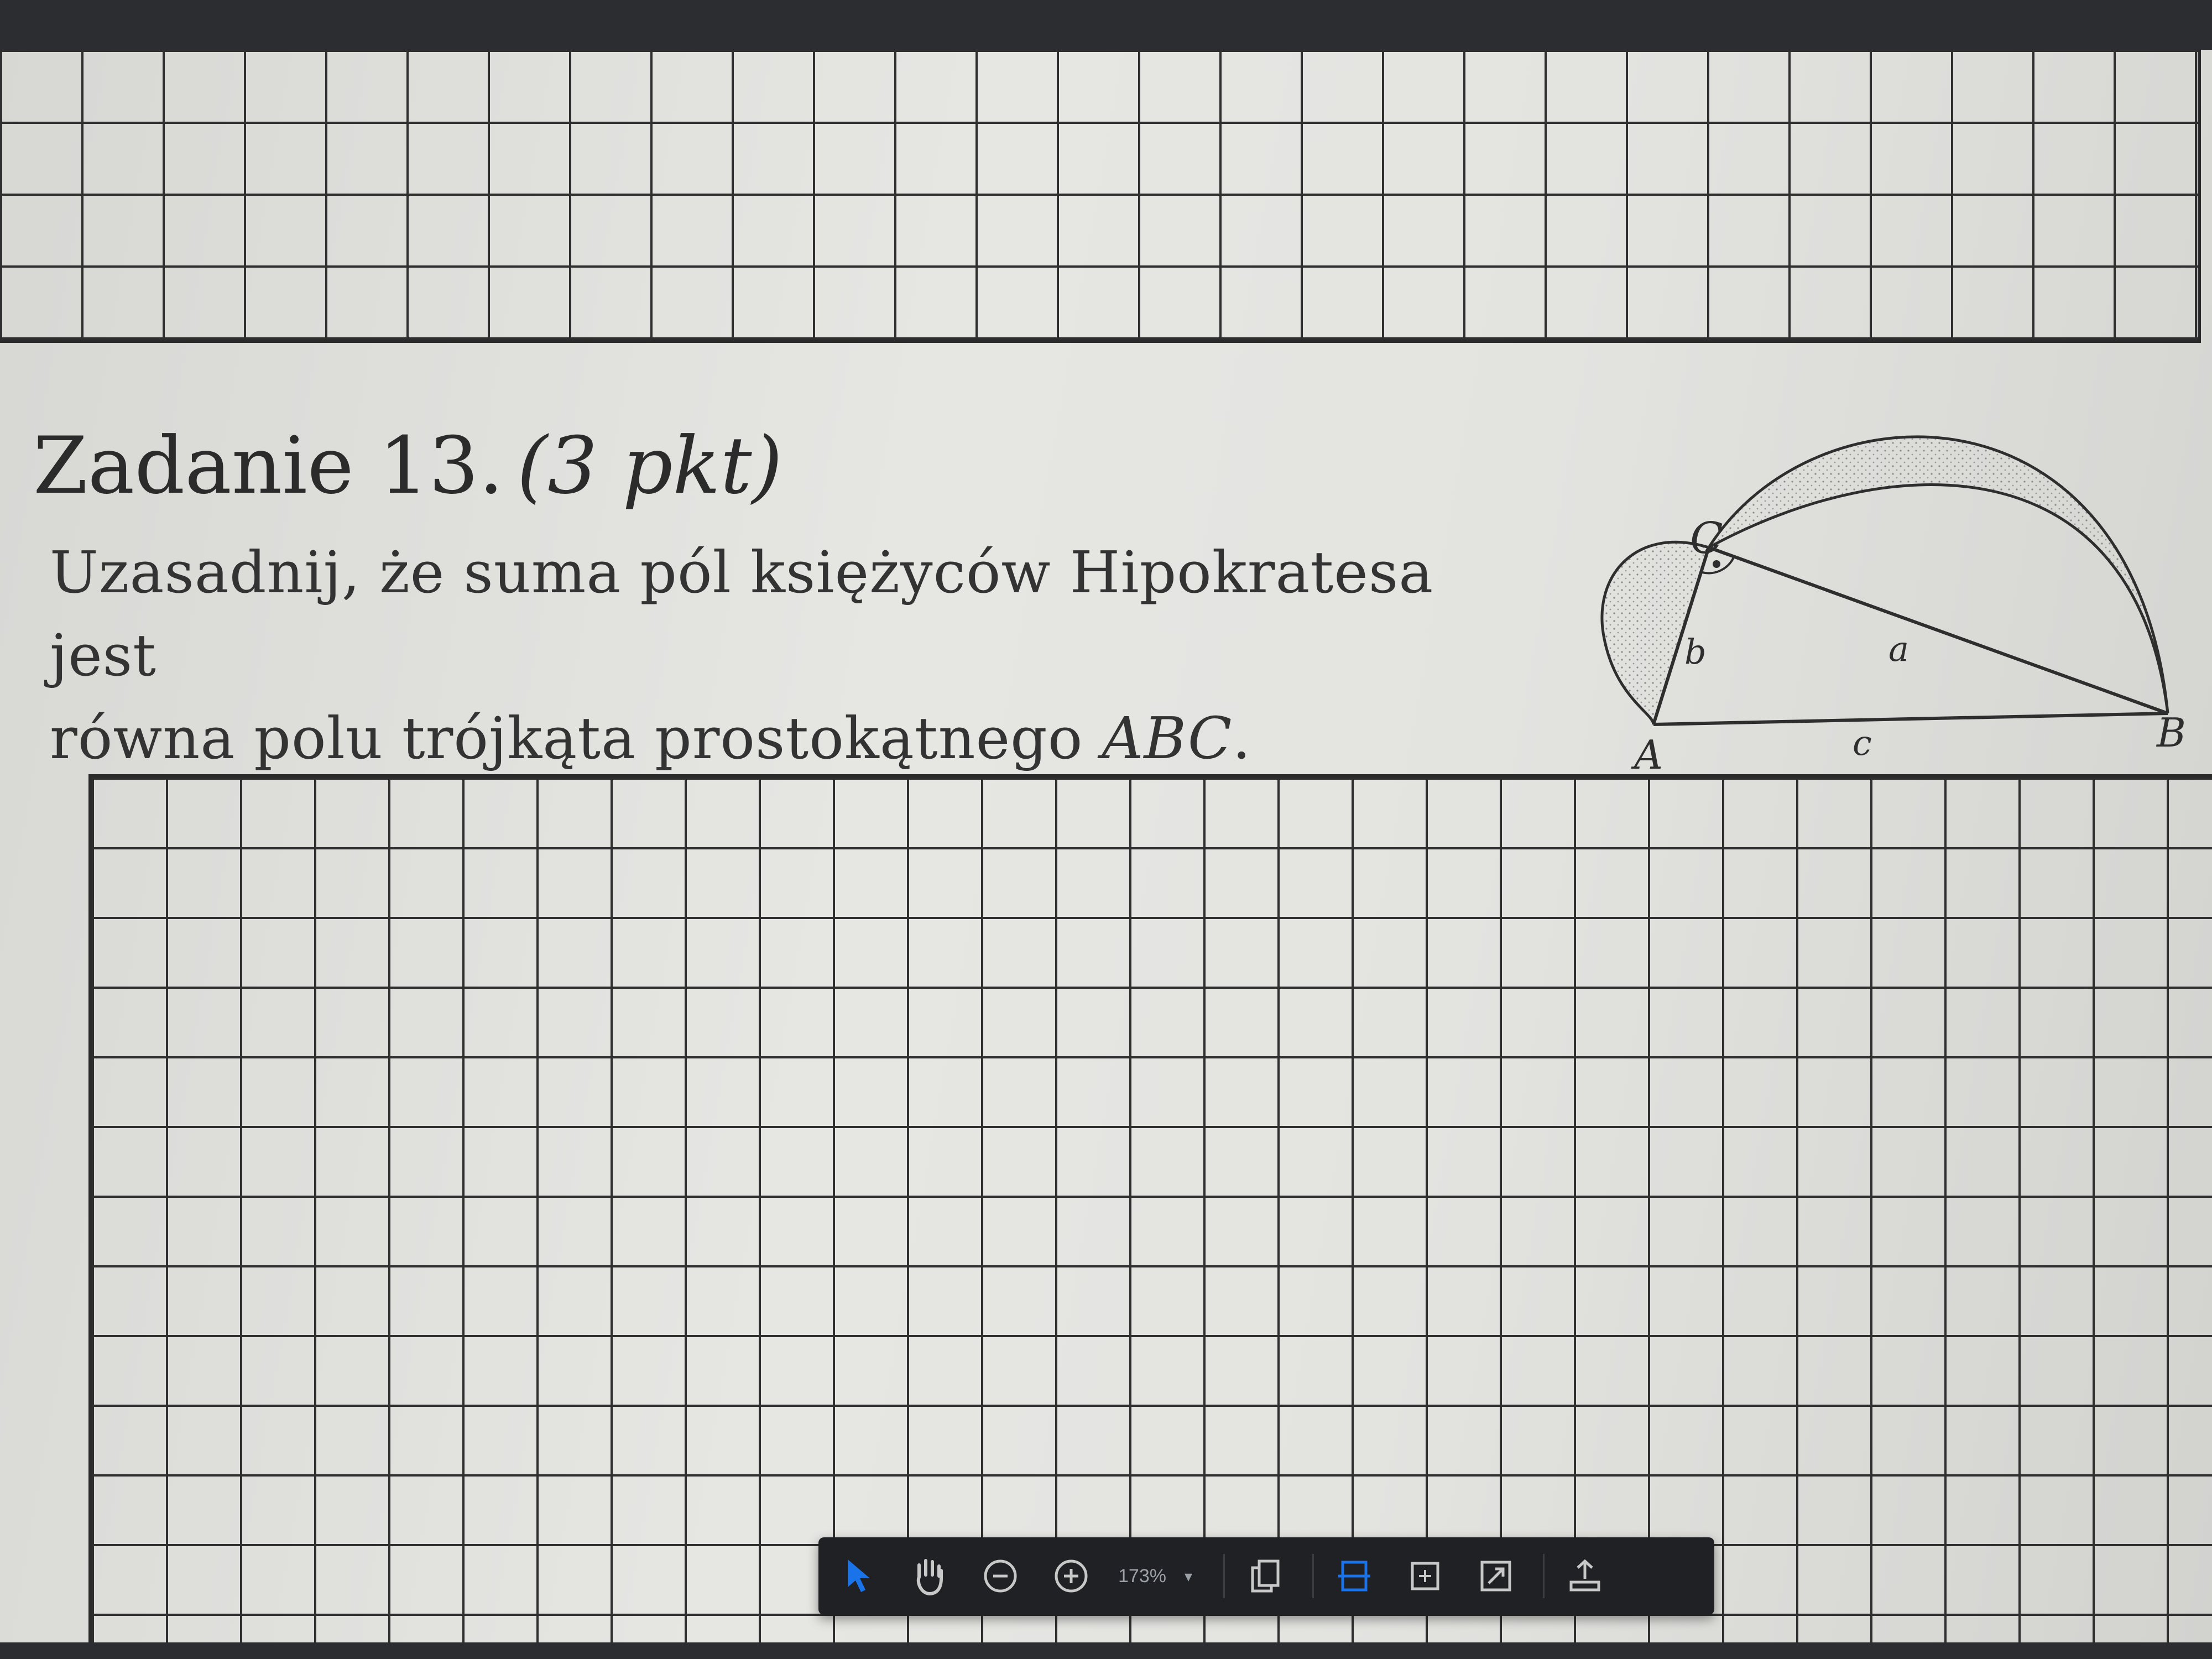  What do you see at coordinates (1106, 1651) in the screenshot?
I see `monitor-bezel-bottom` at bounding box center [1106, 1651].